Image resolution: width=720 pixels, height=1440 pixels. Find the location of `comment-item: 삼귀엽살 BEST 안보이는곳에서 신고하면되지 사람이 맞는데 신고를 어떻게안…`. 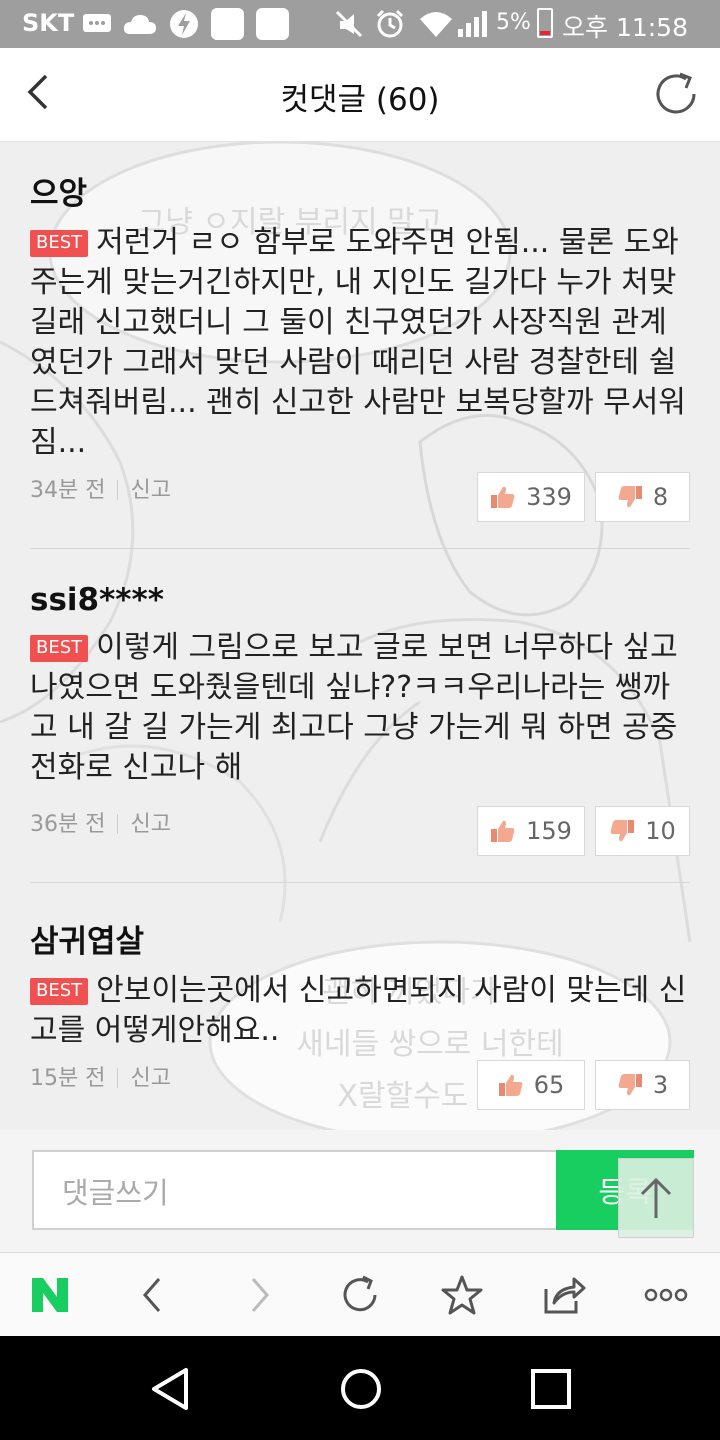

comment-item: 삼귀엽살 BEST 안보이는곳에서 신고하면되지 사람이 맞는데 신고를 어떻게안… is located at coordinates (360, 1016).